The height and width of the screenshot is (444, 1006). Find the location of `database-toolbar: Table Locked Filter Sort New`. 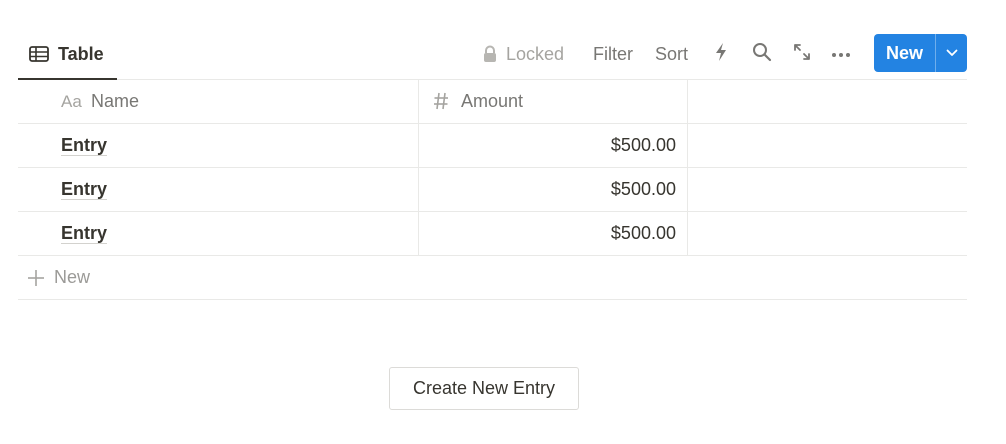

database-toolbar: Table Locked Filter Sort New is located at coordinates (492, 55).